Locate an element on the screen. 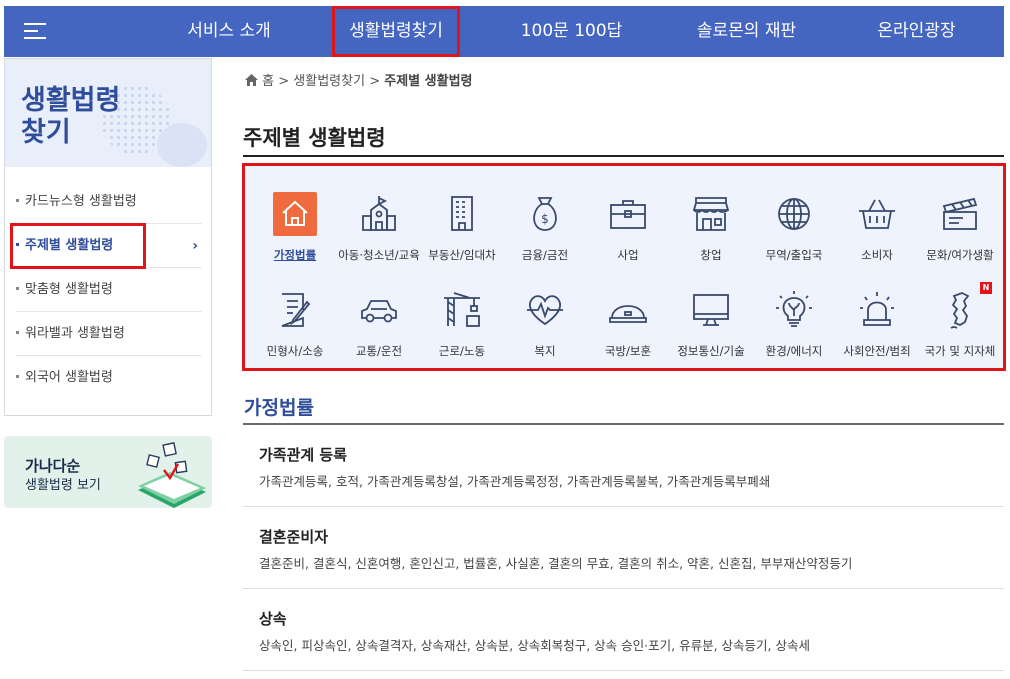  category-welfare: 복지 is located at coordinates (545, 332).